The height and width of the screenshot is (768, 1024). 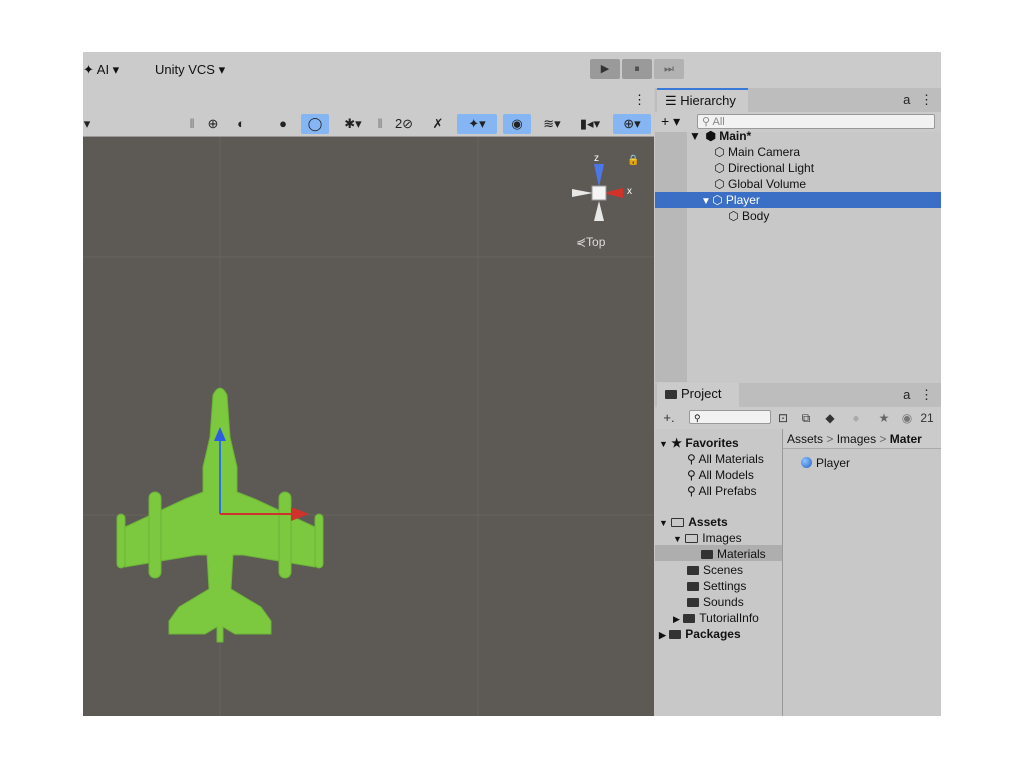 What do you see at coordinates (816, 121) in the screenshot?
I see `hierarchy-search-input: ⚲ All` at bounding box center [816, 121].